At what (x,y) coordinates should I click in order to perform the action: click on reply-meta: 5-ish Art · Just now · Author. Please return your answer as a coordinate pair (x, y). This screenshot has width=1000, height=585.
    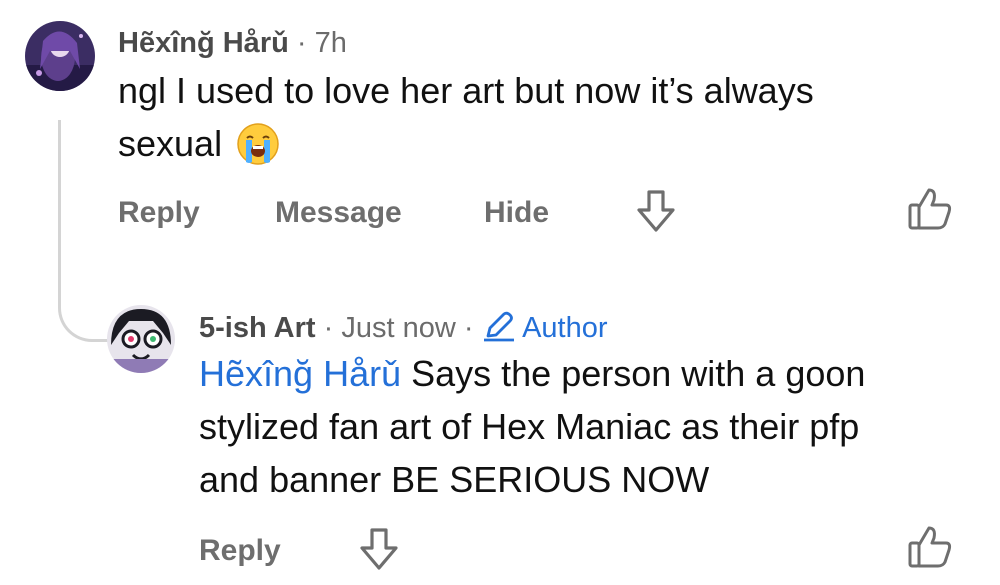
    Looking at the image, I should click on (403, 327).